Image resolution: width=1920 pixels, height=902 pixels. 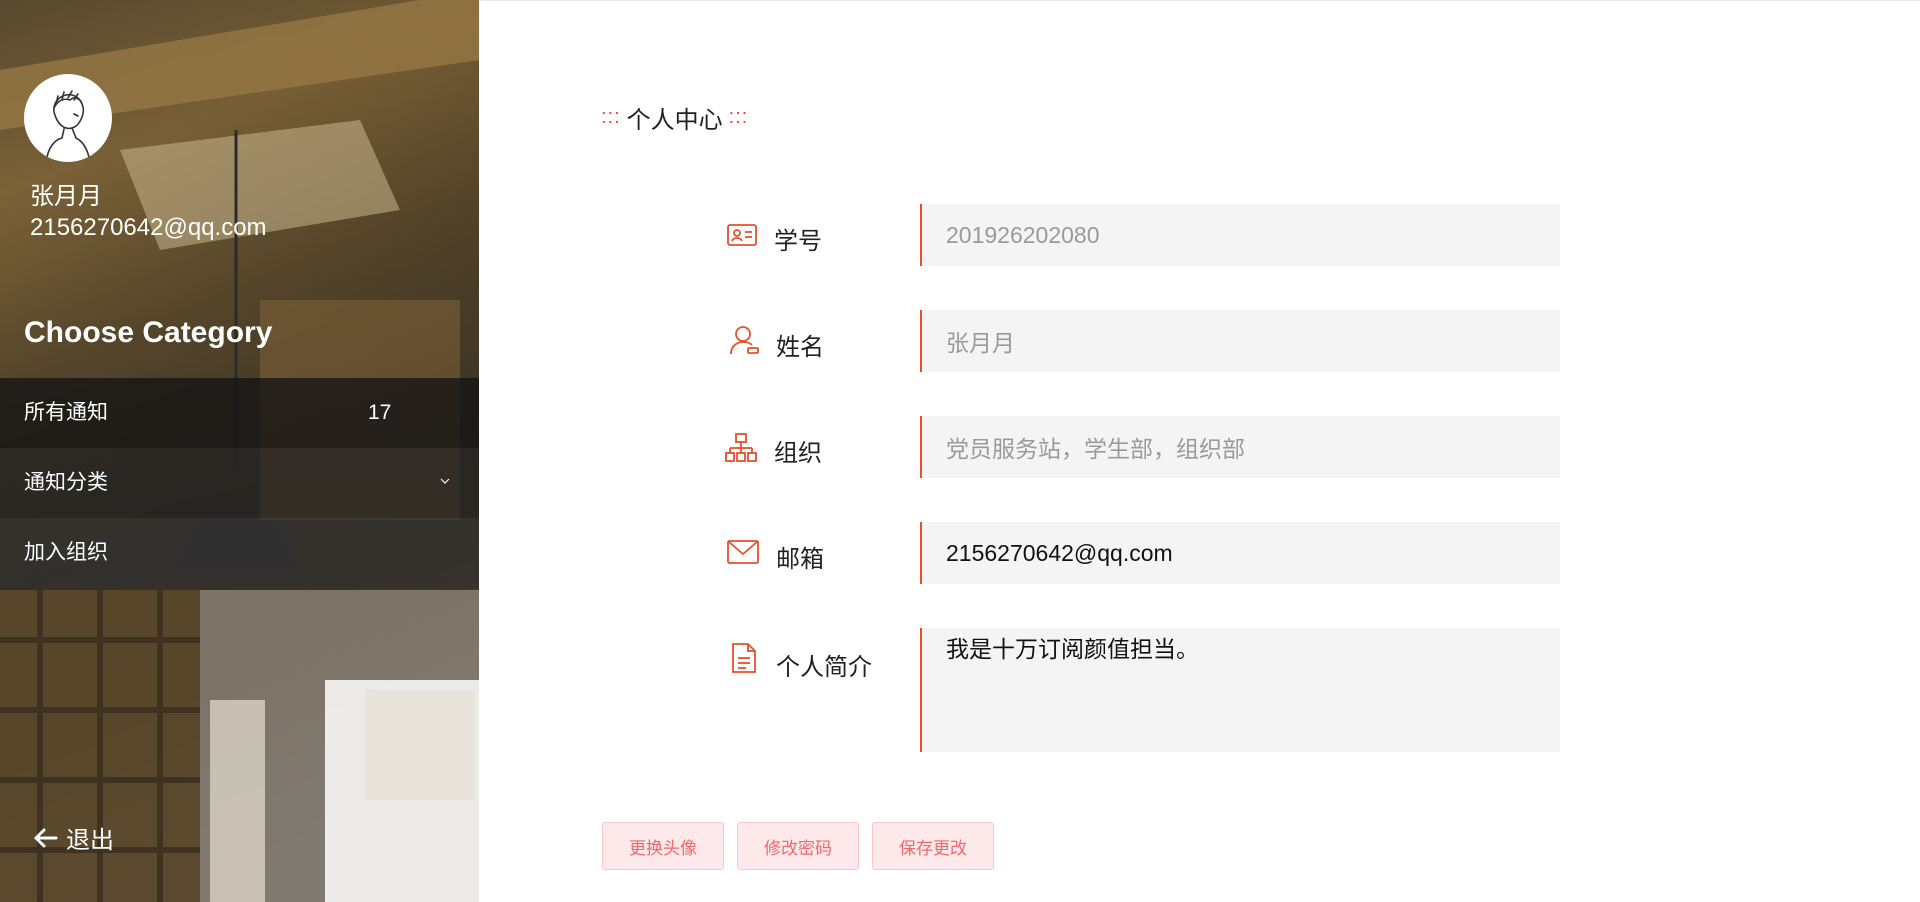 What do you see at coordinates (744, 658) in the screenshot?
I see `document-icon` at bounding box center [744, 658].